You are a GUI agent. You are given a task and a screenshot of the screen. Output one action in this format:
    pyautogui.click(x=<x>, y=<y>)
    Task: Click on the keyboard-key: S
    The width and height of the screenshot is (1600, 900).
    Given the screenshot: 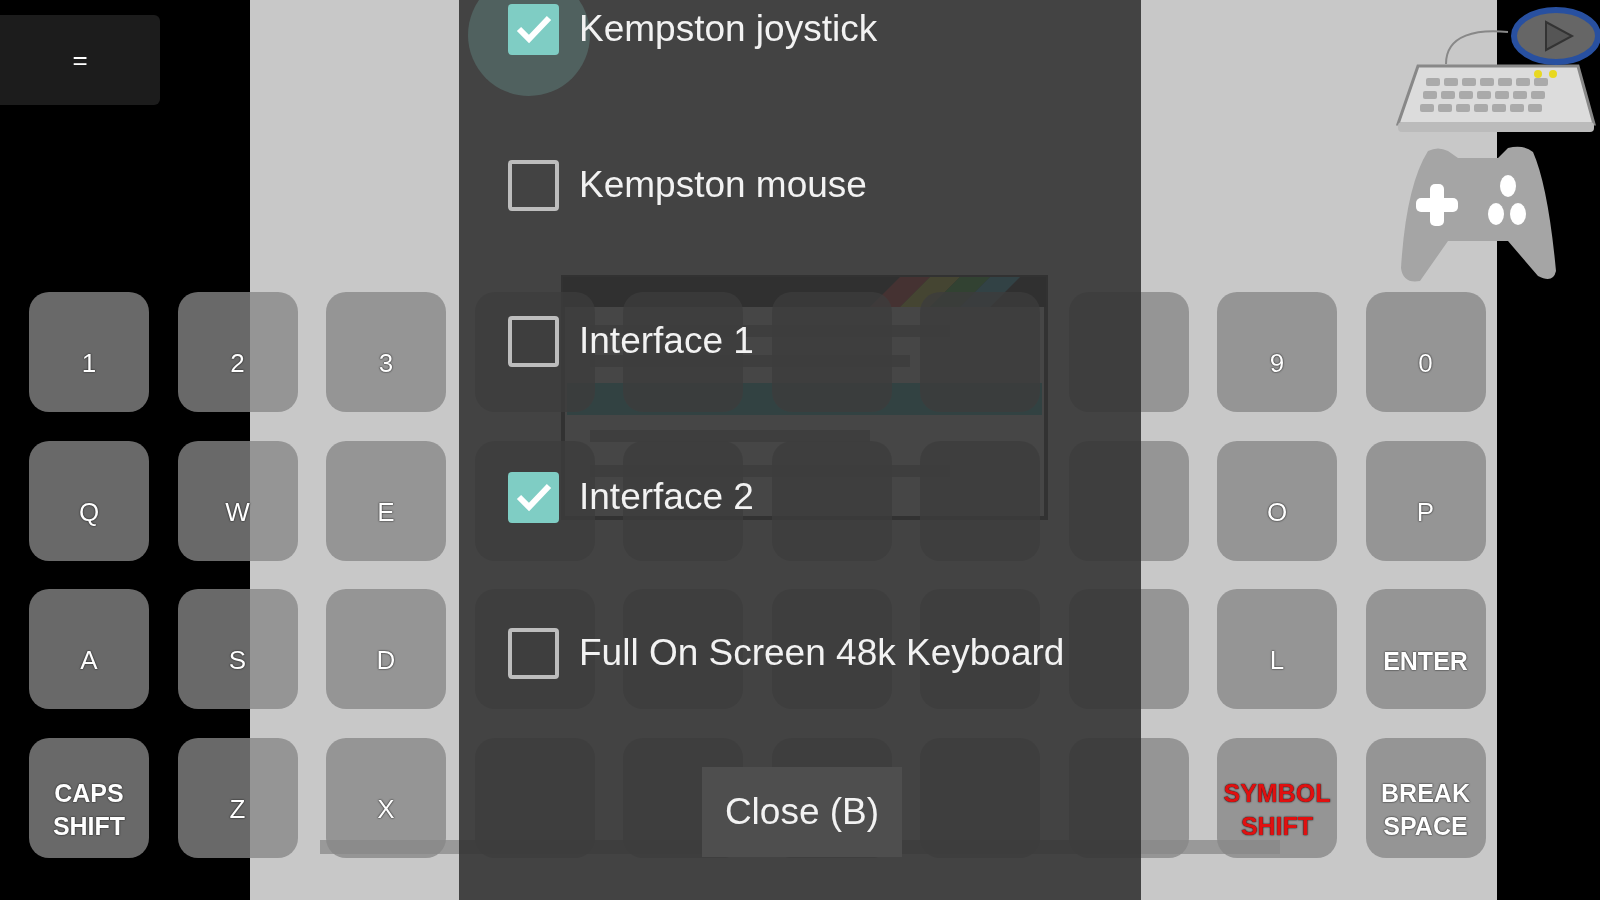 What is the action you would take?
    pyautogui.click(x=237, y=649)
    